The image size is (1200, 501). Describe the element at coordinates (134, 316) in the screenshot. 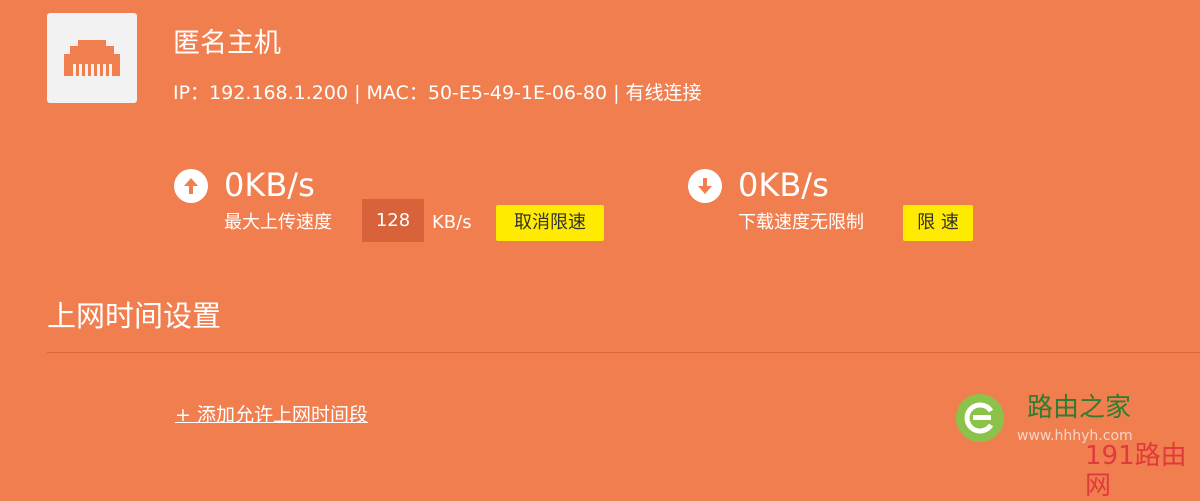

I see `schedule-section-title: 上网时间设置` at that location.